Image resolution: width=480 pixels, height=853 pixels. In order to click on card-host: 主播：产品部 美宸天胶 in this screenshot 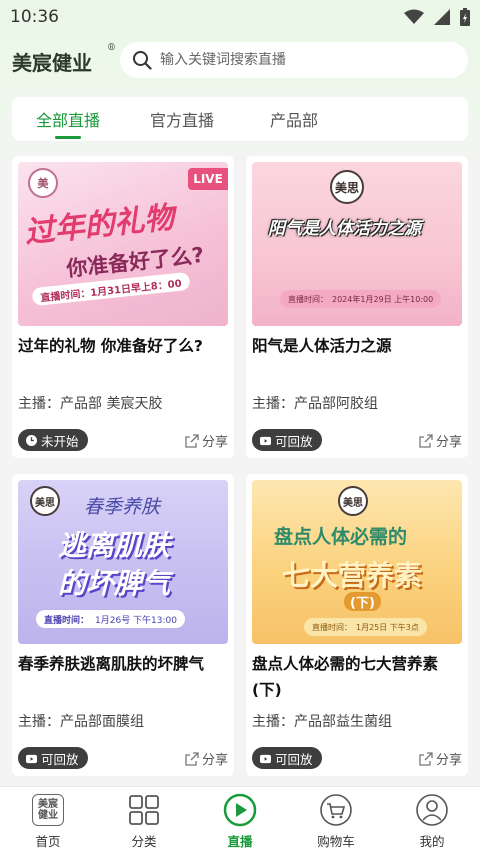, I will do `click(90, 404)`.